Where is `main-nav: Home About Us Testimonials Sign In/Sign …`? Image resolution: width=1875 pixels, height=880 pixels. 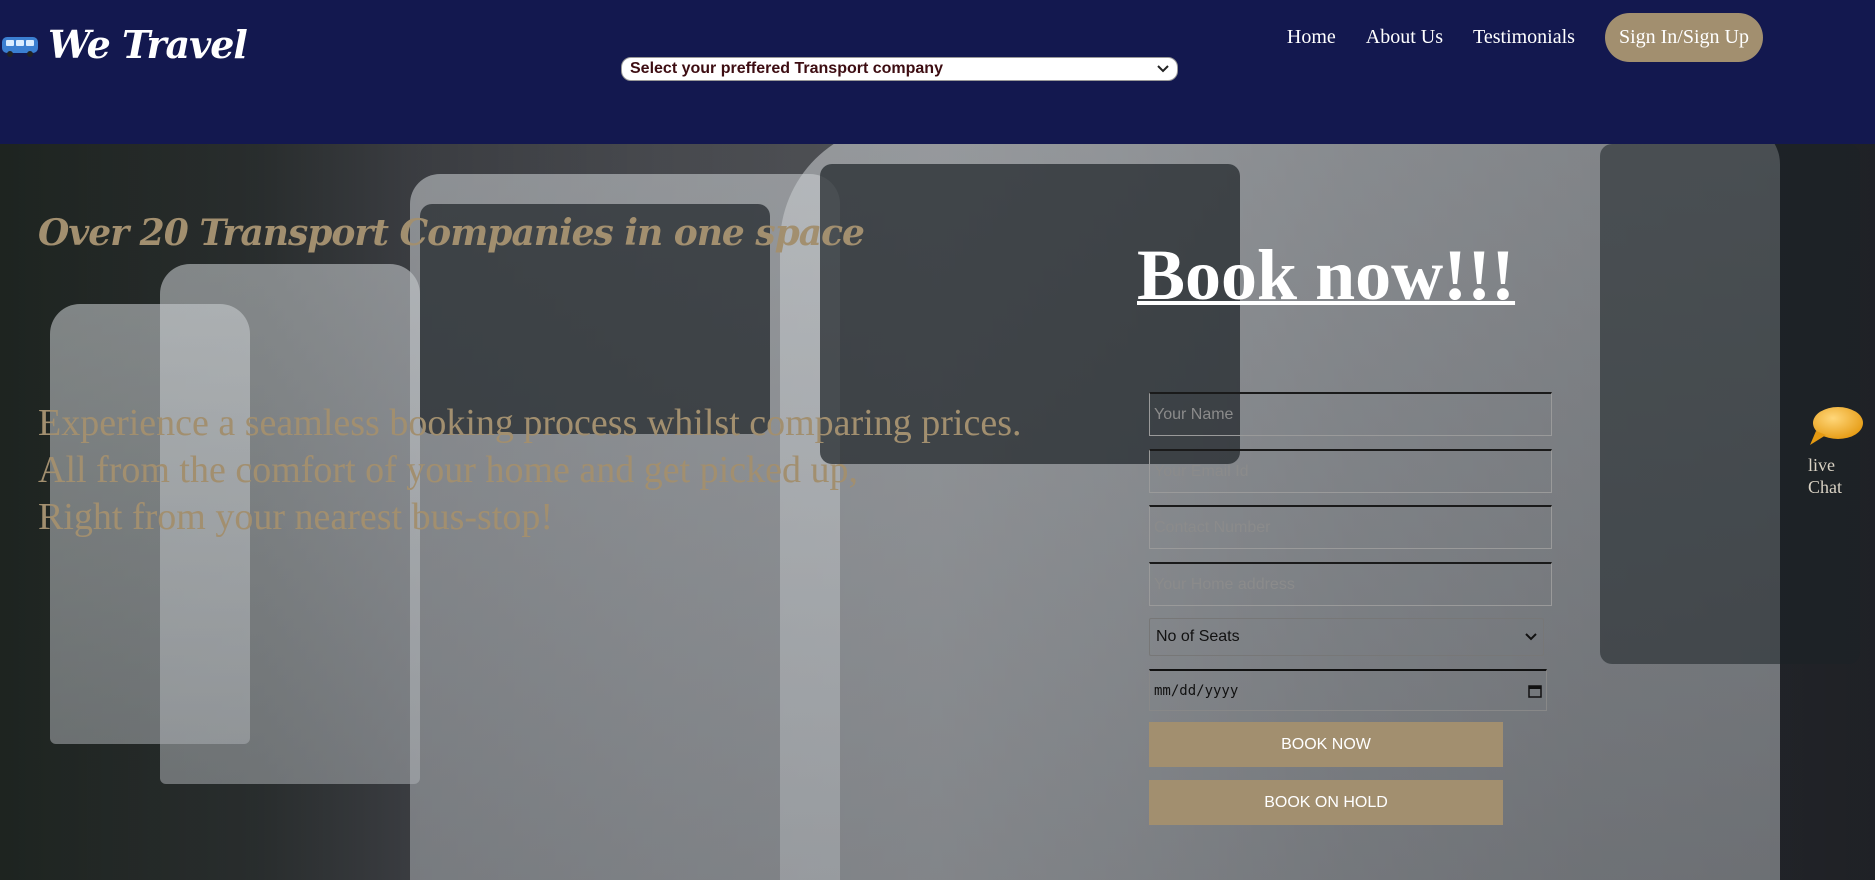
main-nav: Home About Us Testimonials Sign In/Sign … is located at coordinates (1525, 37).